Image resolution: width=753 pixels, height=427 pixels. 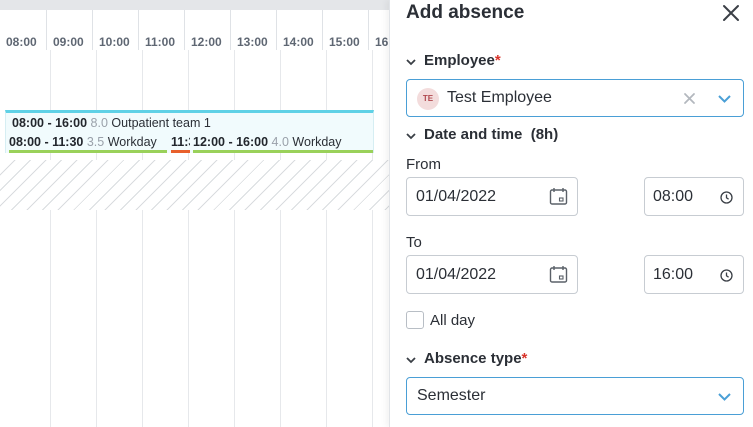 I want to click on hour-label: 16, so click(x=378, y=30).